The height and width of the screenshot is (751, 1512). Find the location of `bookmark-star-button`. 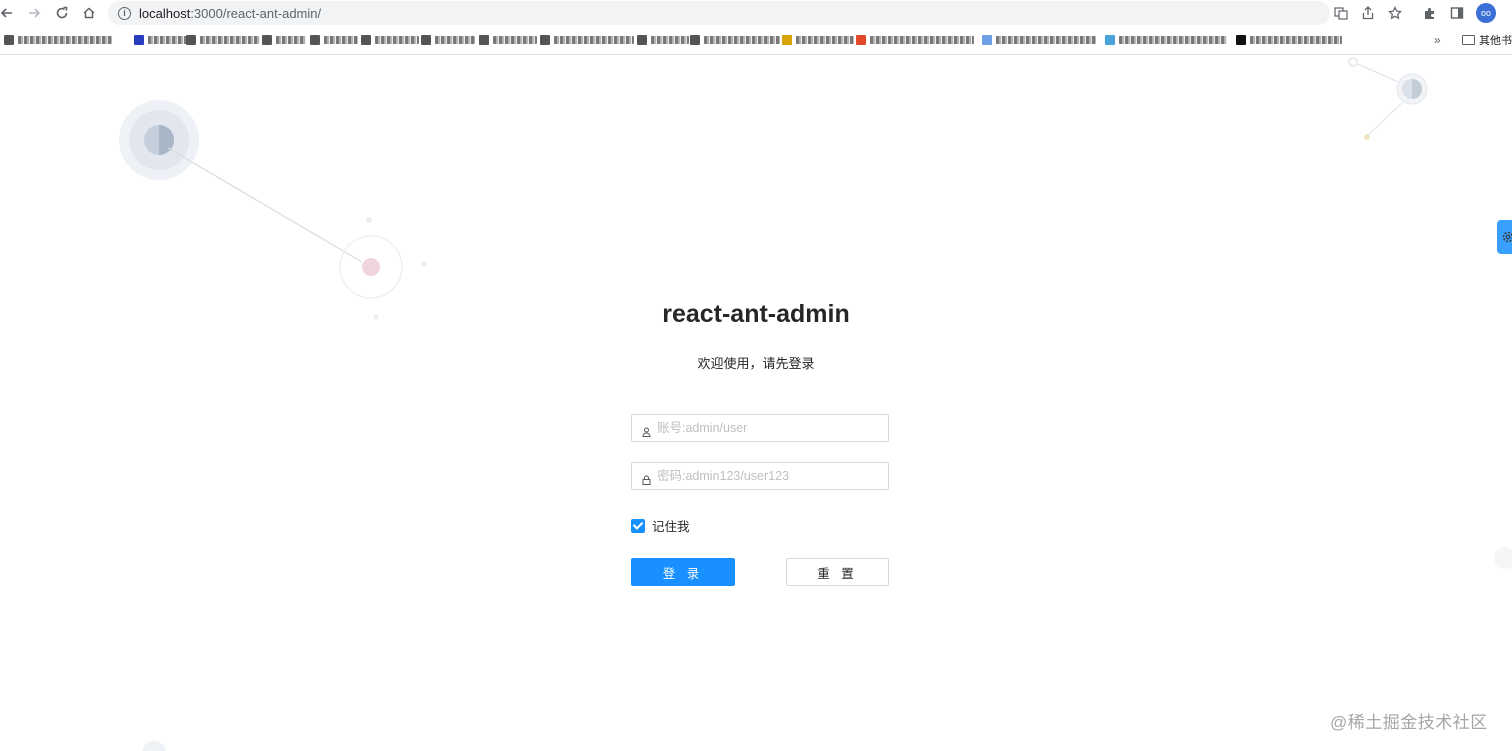

bookmark-star-button is located at coordinates (1395, 13).